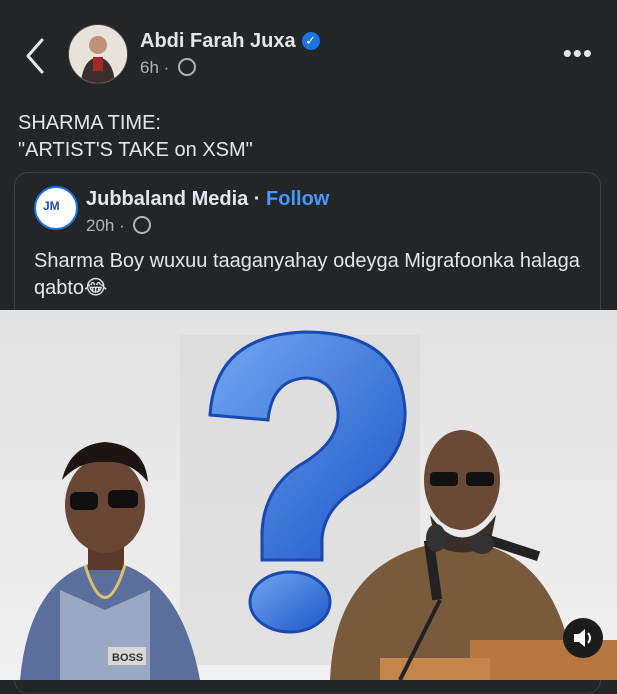 The image size is (617, 694). I want to click on verified-badge-icon: ✓, so click(310, 41).